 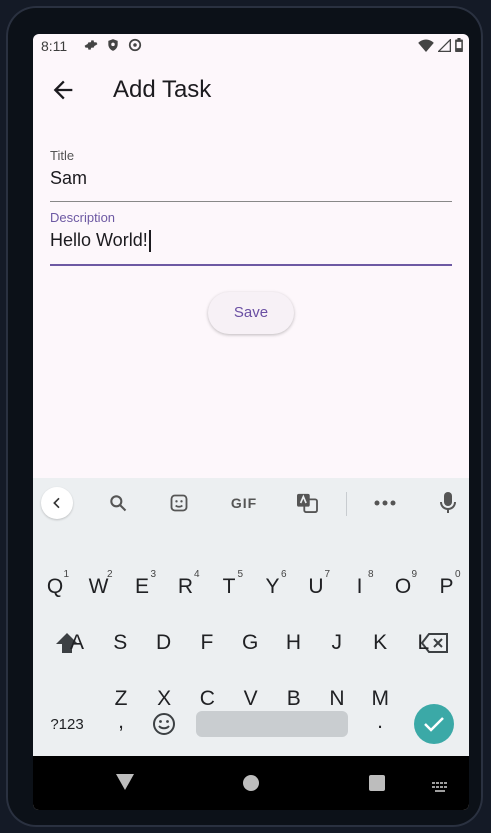 I want to click on key-t: T5, so click(x=229, y=587).